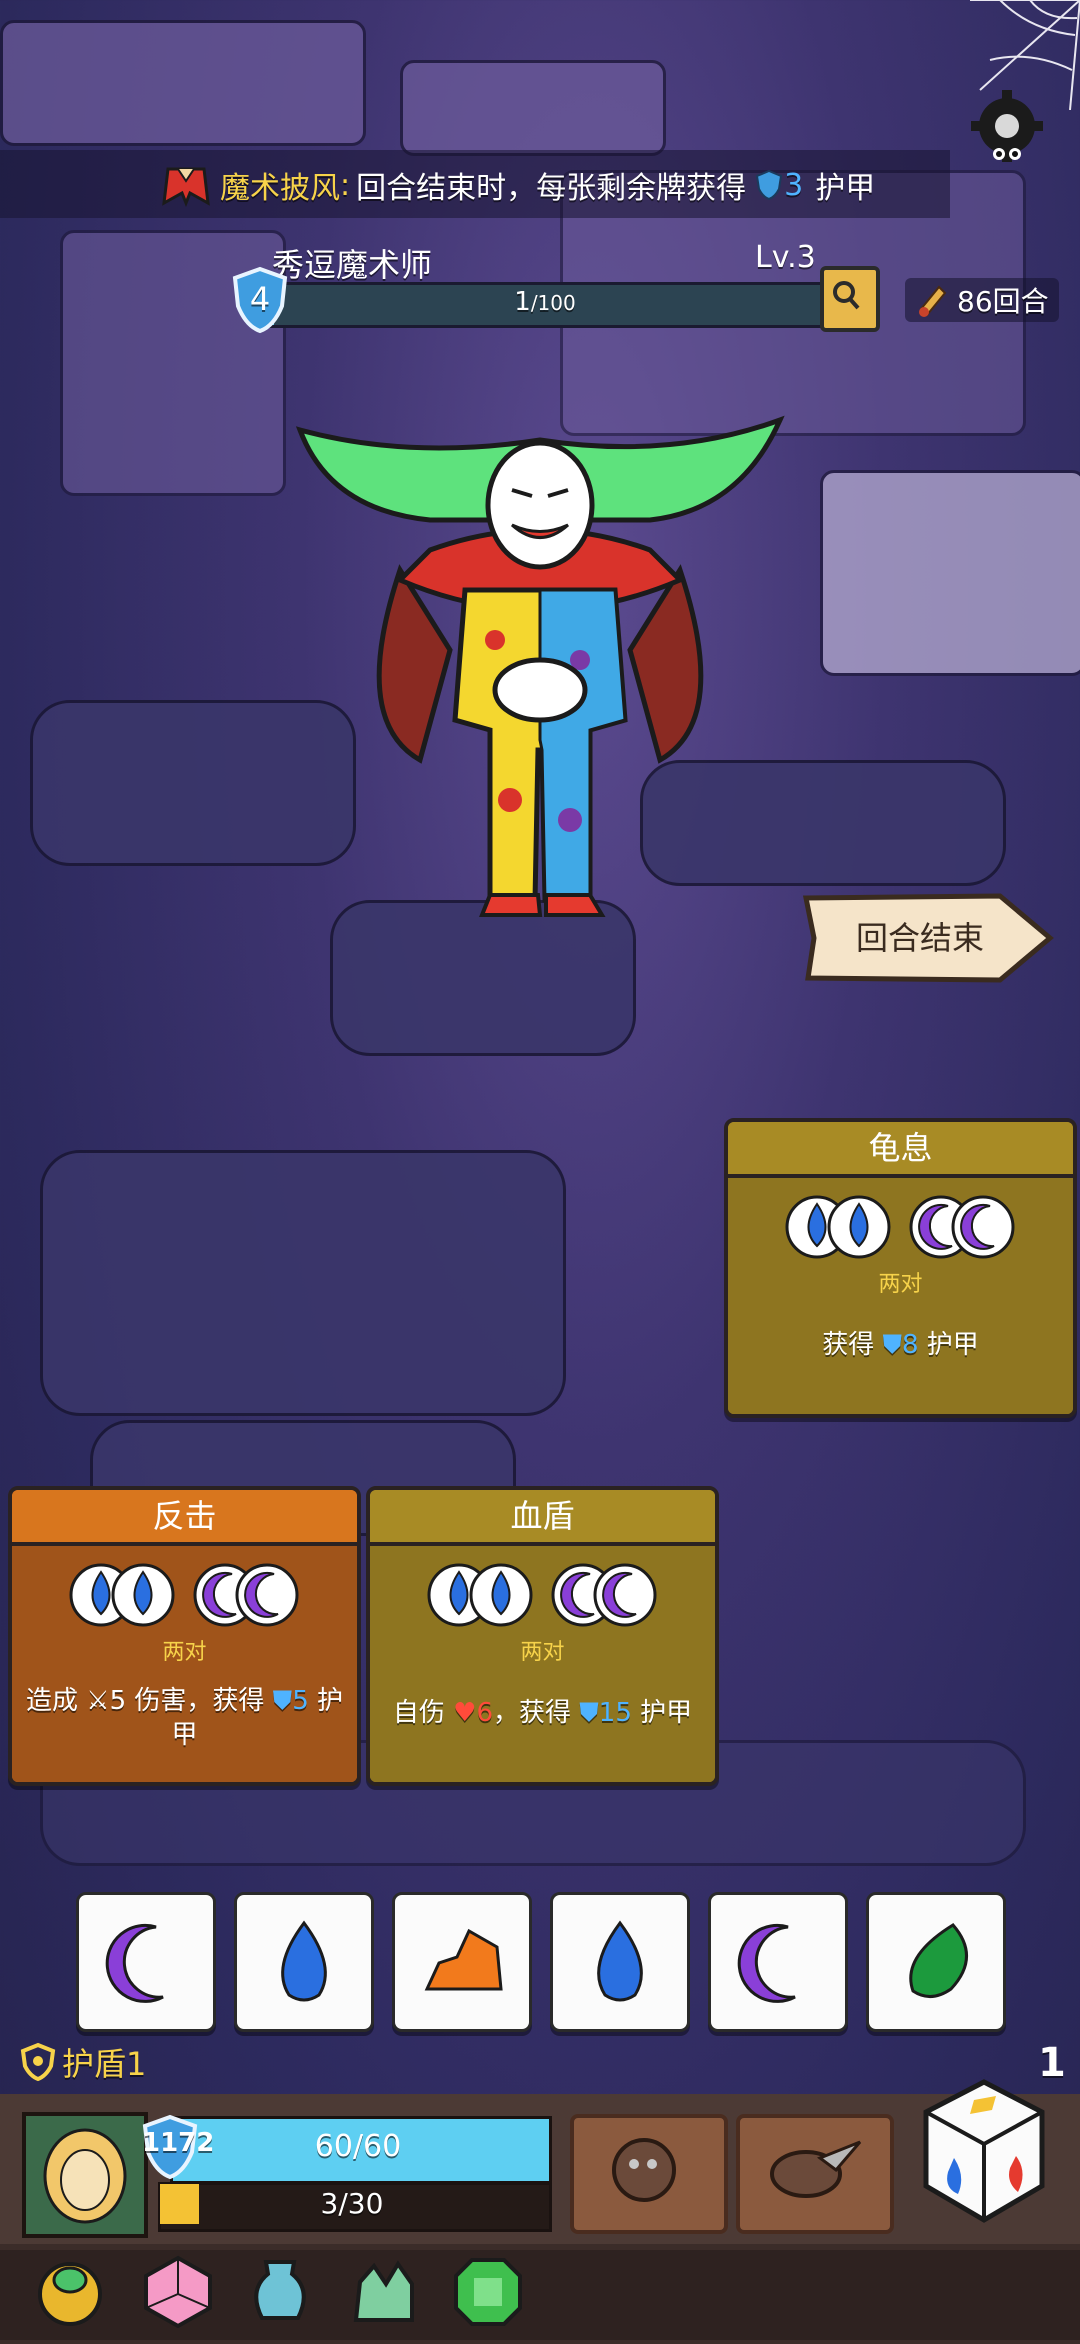 The height and width of the screenshot is (2344, 1080). I want to click on enemy-hp-text: 1/100, so click(545, 302).